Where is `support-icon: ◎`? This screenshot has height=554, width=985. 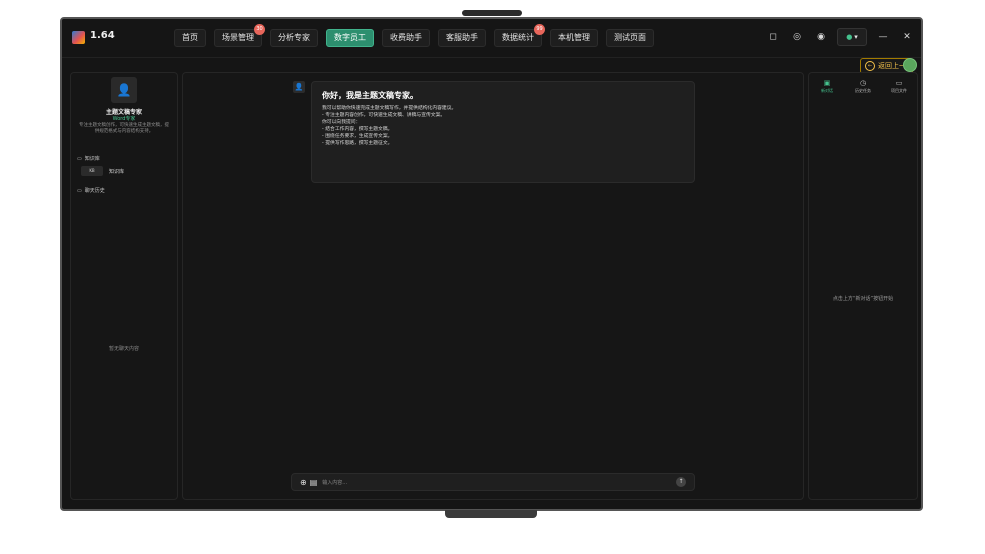 support-icon: ◎ is located at coordinates (797, 37).